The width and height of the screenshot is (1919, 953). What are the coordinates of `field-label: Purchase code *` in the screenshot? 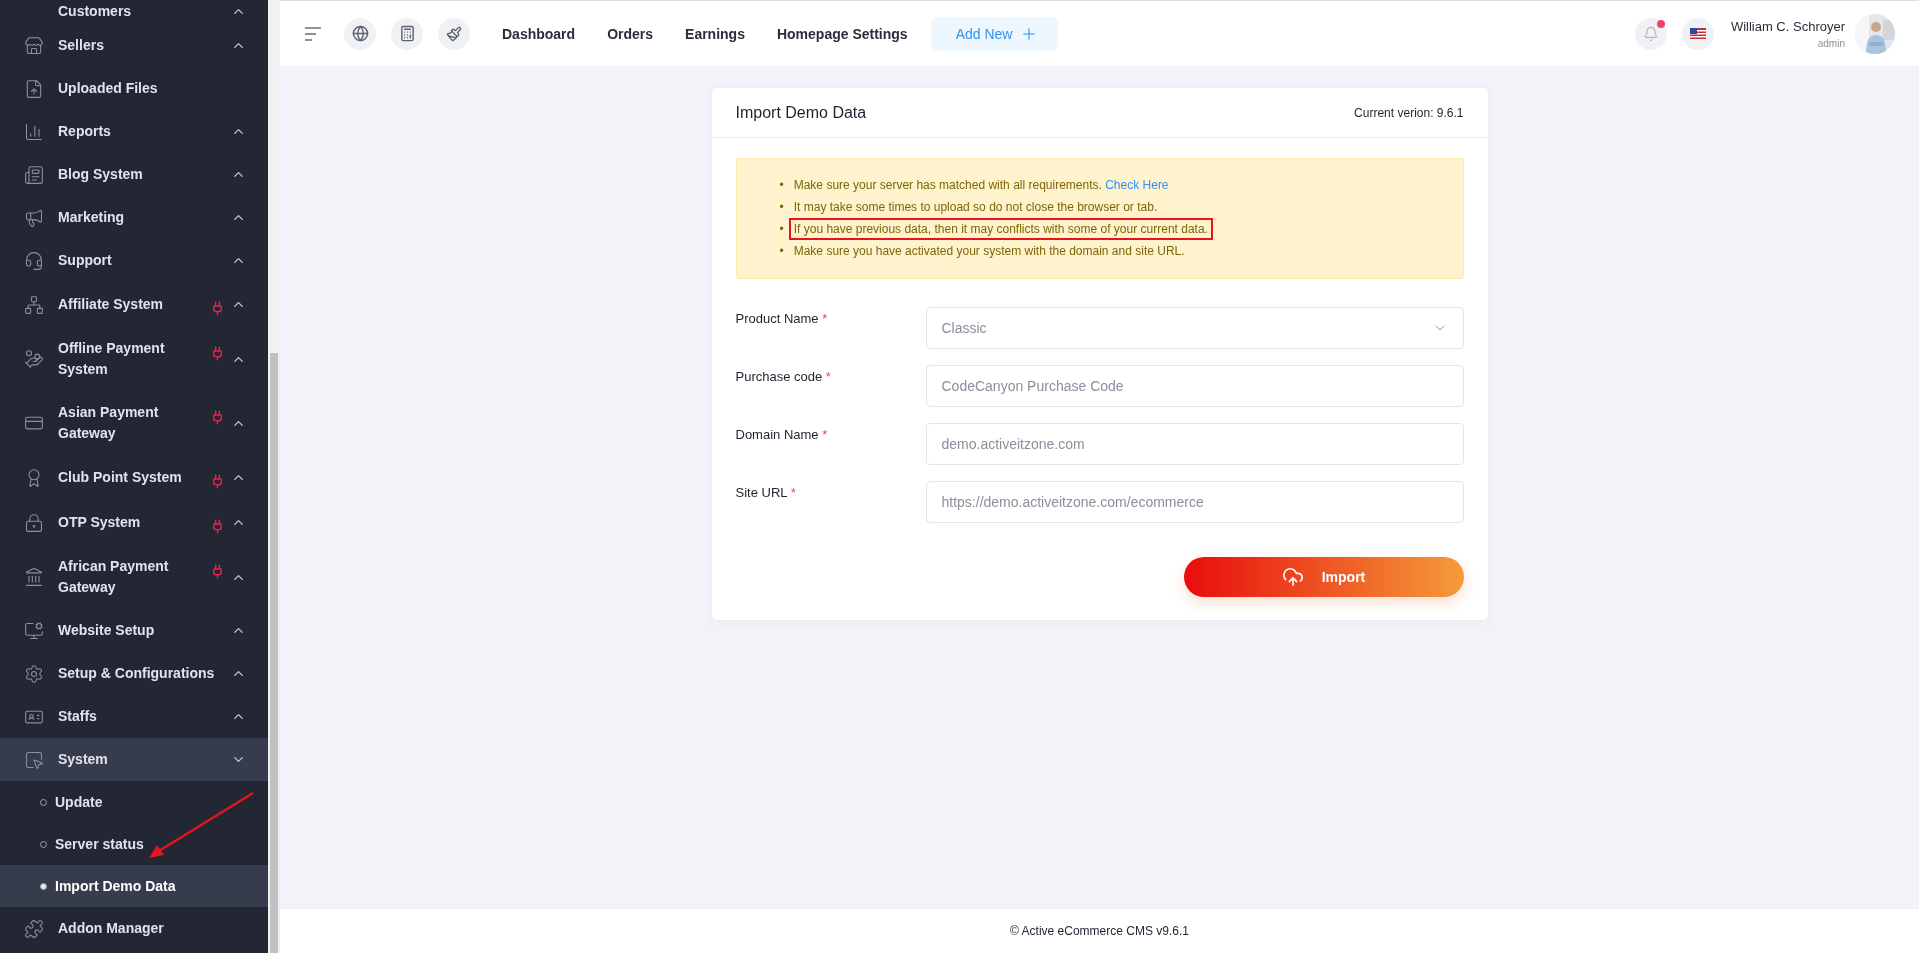 It's located at (783, 377).